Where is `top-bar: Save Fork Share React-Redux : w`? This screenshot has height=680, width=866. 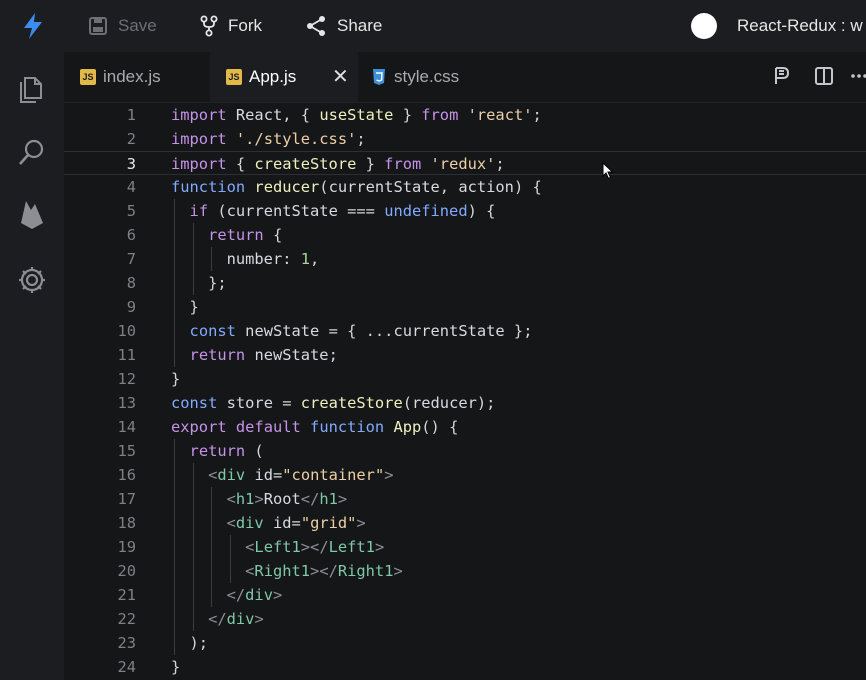
top-bar: Save Fork Share React-Redux : w is located at coordinates (433, 26).